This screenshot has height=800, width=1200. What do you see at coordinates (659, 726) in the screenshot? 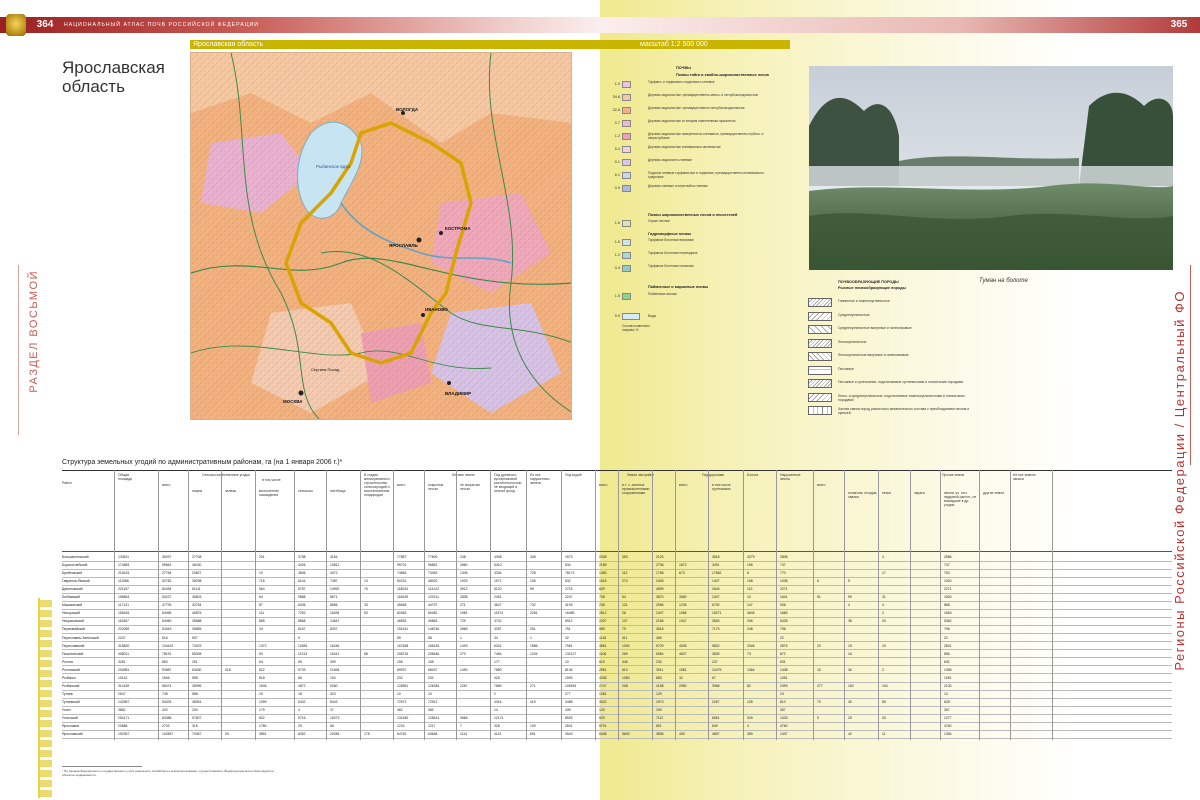
I see `table-cell: 801` at bounding box center [659, 726].